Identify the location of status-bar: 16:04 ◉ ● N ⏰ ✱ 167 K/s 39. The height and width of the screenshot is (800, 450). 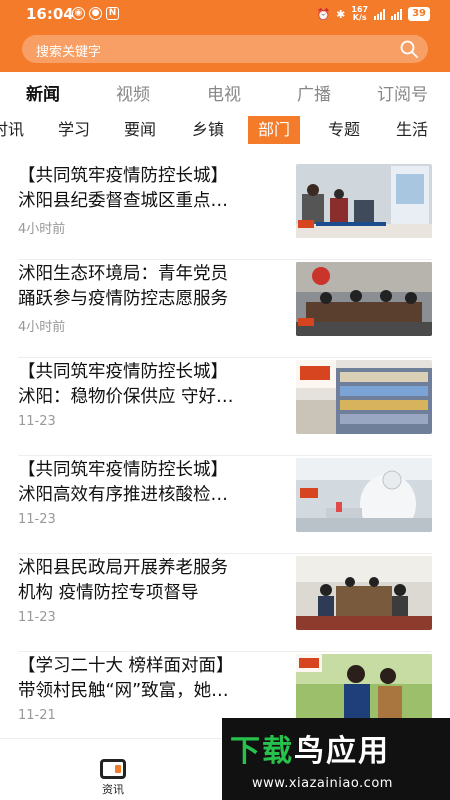
(225, 14).